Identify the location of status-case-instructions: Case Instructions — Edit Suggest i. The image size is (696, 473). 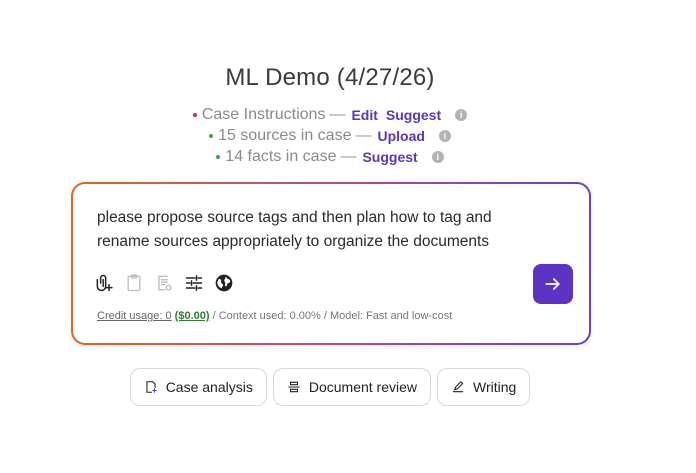
(330, 114).